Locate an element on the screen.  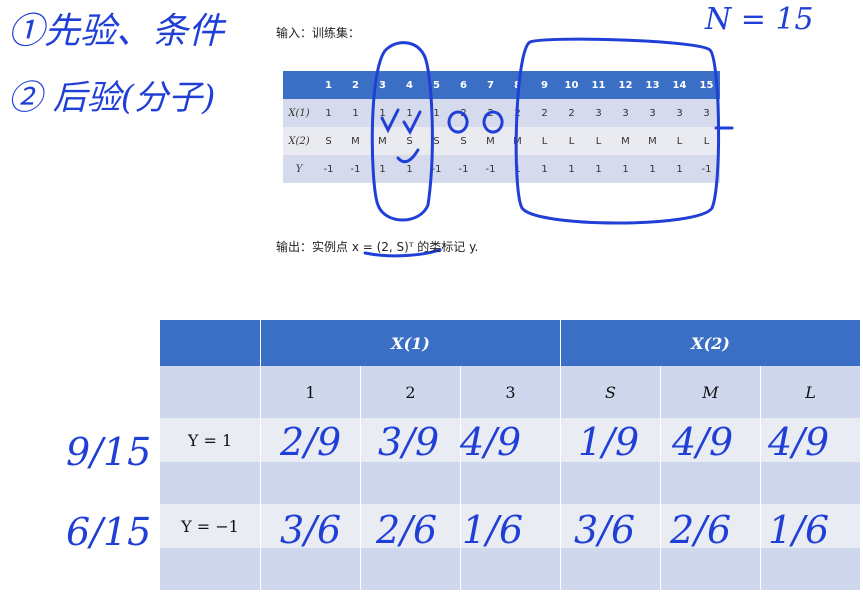
row-label: X(1) is located at coordinates (299, 113).